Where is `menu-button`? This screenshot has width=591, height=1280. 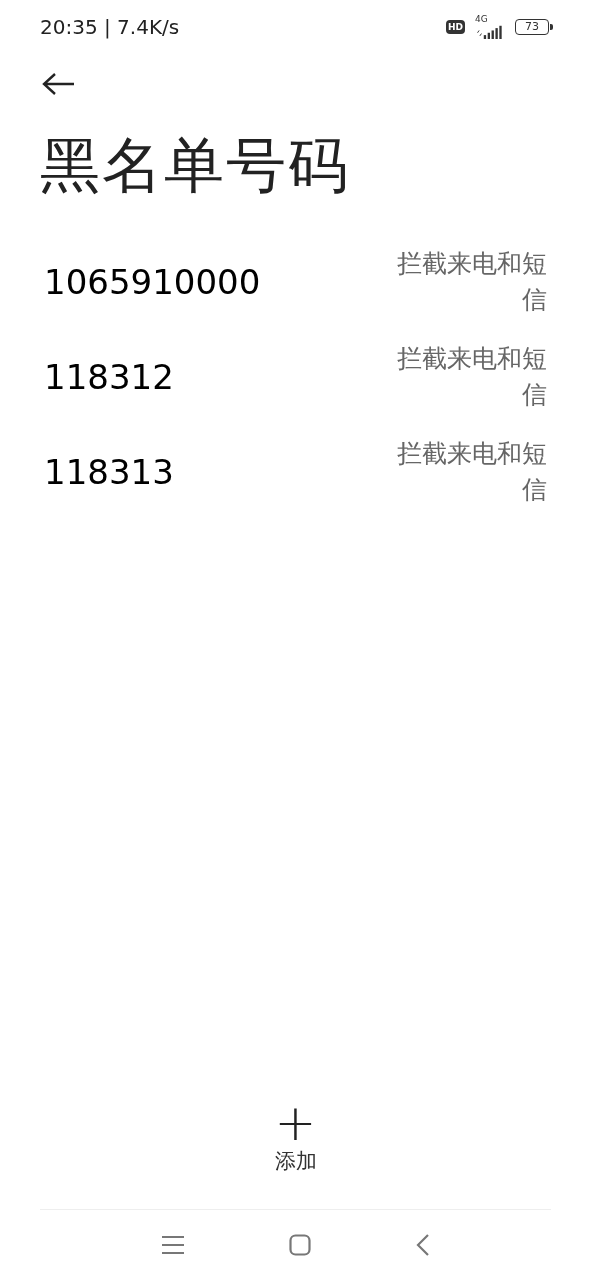
menu-button is located at coordinates (172, 1245).